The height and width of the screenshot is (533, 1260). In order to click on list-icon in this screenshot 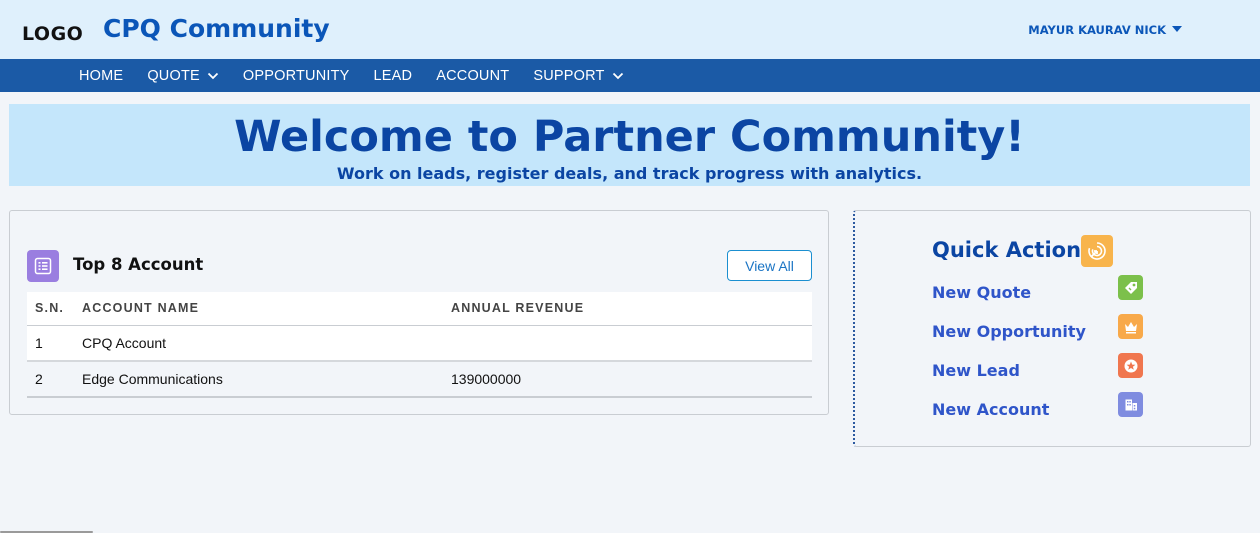, I will do `click(43, 266)`.